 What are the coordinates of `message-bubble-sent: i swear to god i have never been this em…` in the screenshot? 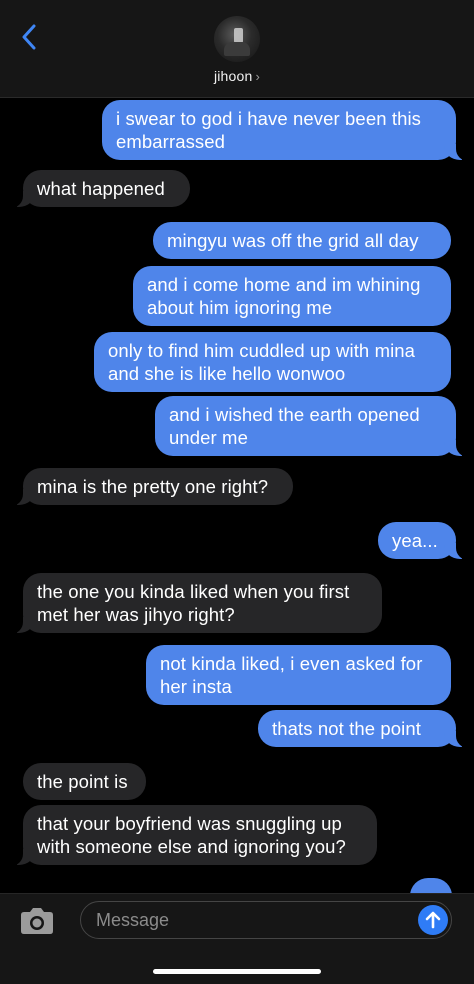 It's located at (286, 130).